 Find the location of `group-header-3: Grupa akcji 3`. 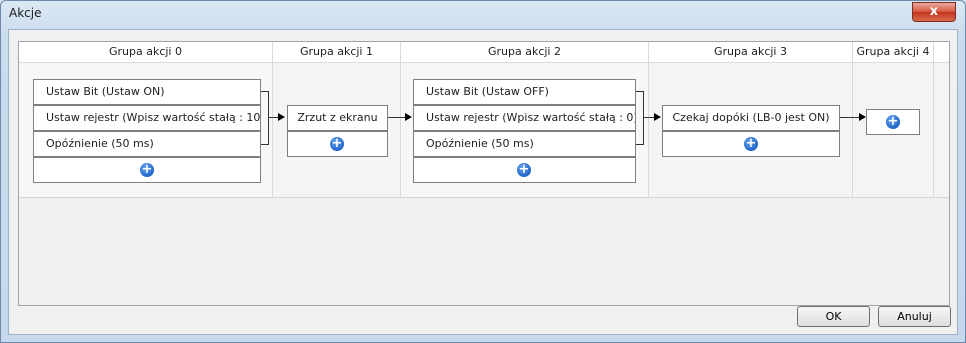

group-header-3: Grupa akcji 3 is located at coordinates (751, 52).